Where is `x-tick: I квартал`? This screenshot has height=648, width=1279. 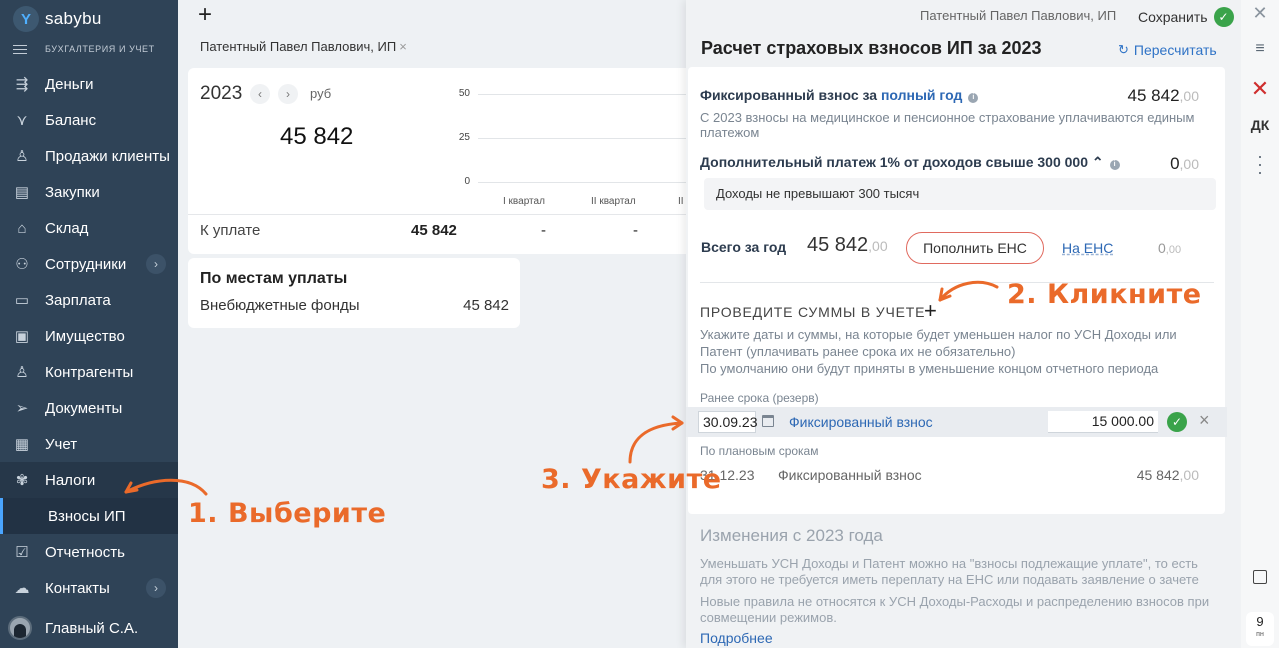 x-tick: I квартал is located at coordinates (524, 201).